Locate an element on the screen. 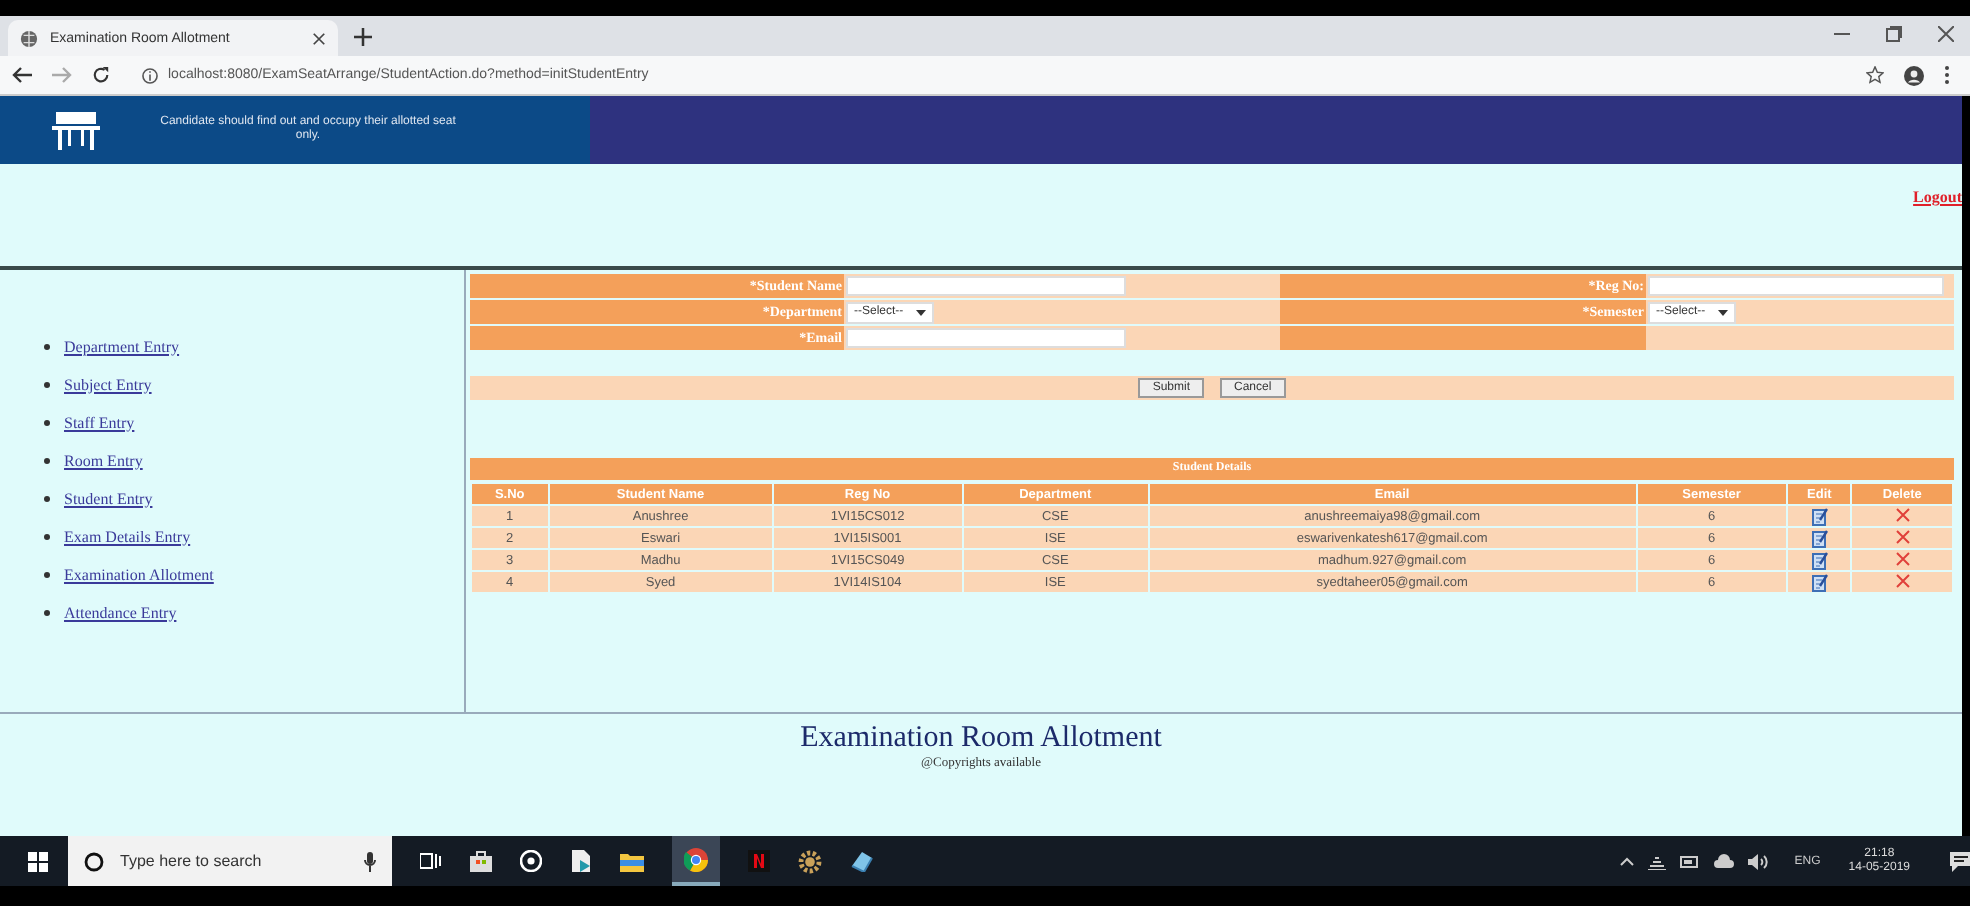  circle-icon is located at coordinates (94, 861).